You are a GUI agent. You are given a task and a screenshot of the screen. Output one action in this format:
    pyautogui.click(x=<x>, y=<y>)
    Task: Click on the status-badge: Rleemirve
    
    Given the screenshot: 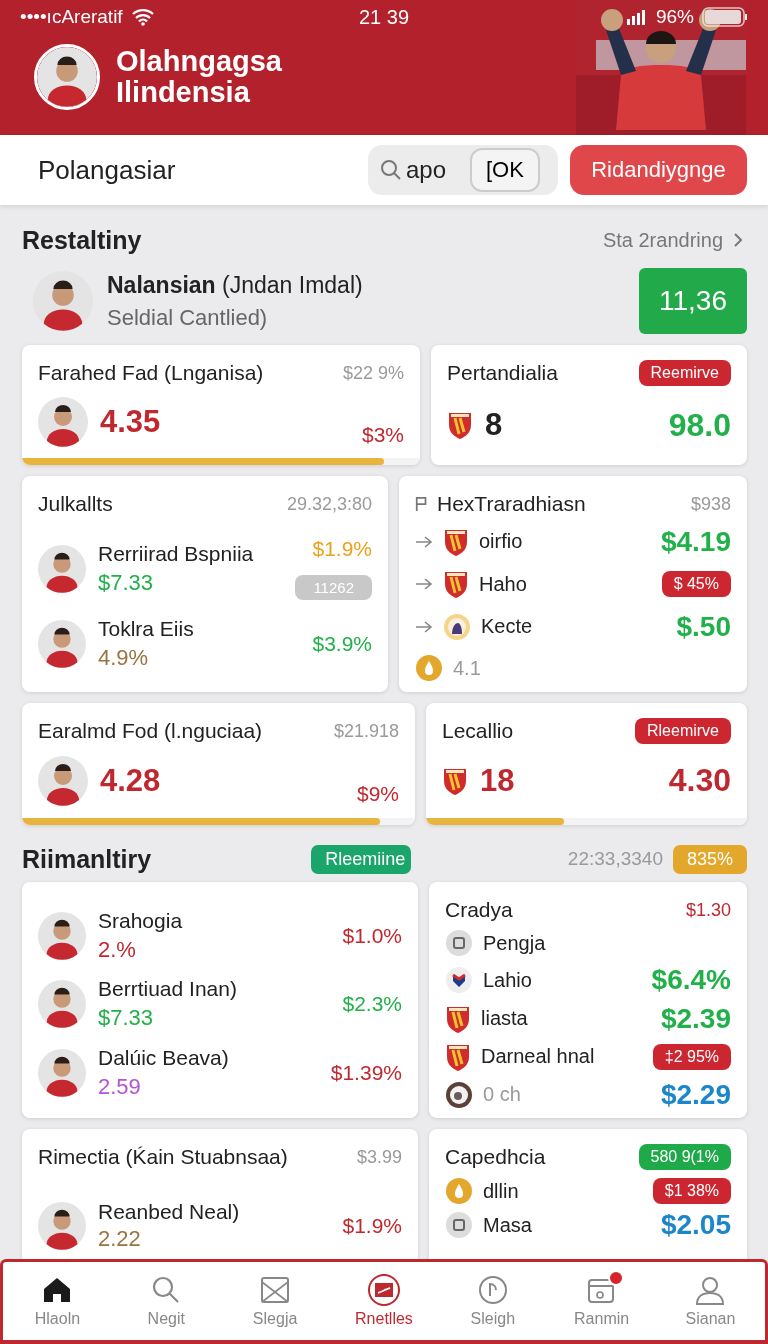 What is the action you would take?
    pyautogui.click(x=683, y=731)
    